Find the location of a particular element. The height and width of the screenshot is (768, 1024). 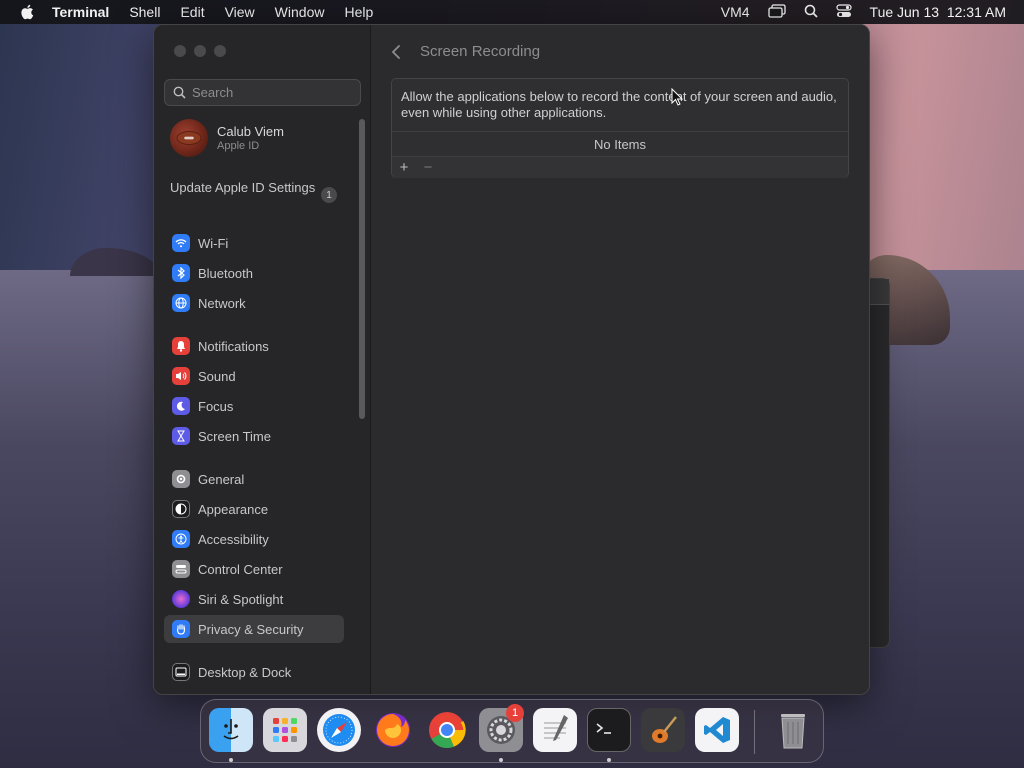

bluetooth-icon is located at coordinates (181, 273).